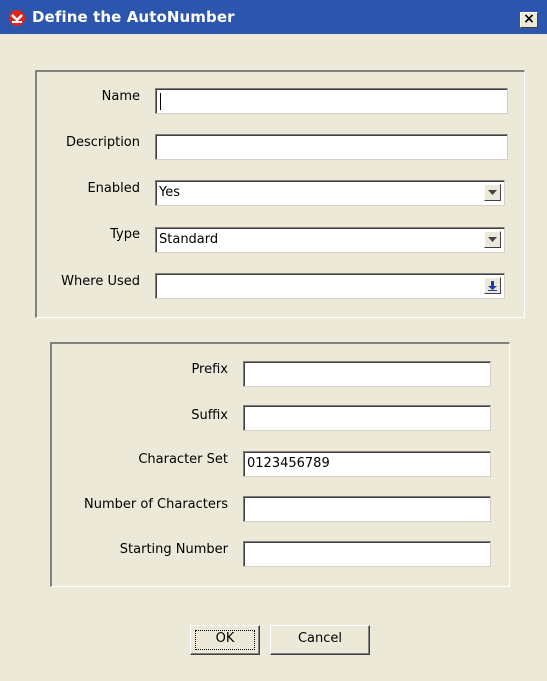 This screenshot has height=681, width=547. I want to click on character-set-value: 0123456789, so click(288, 463).